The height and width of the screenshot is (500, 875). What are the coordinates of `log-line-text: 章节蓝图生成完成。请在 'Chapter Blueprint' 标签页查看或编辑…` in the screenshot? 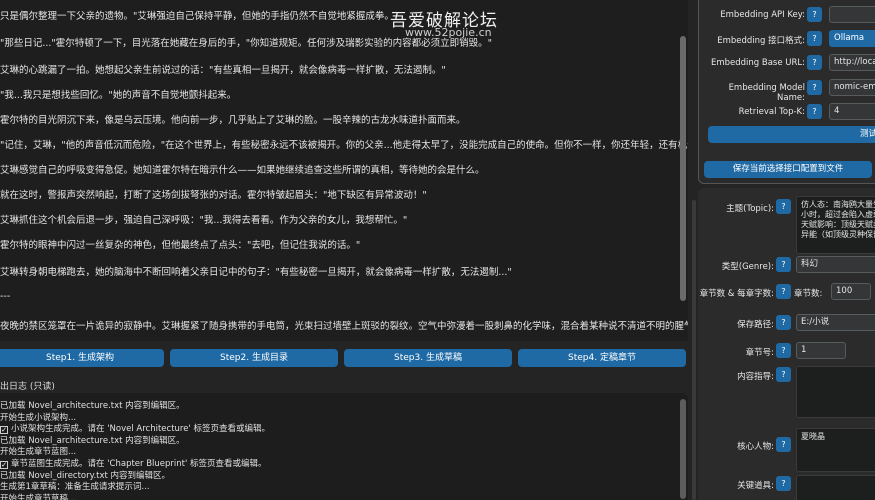 It's located at (139, 464).